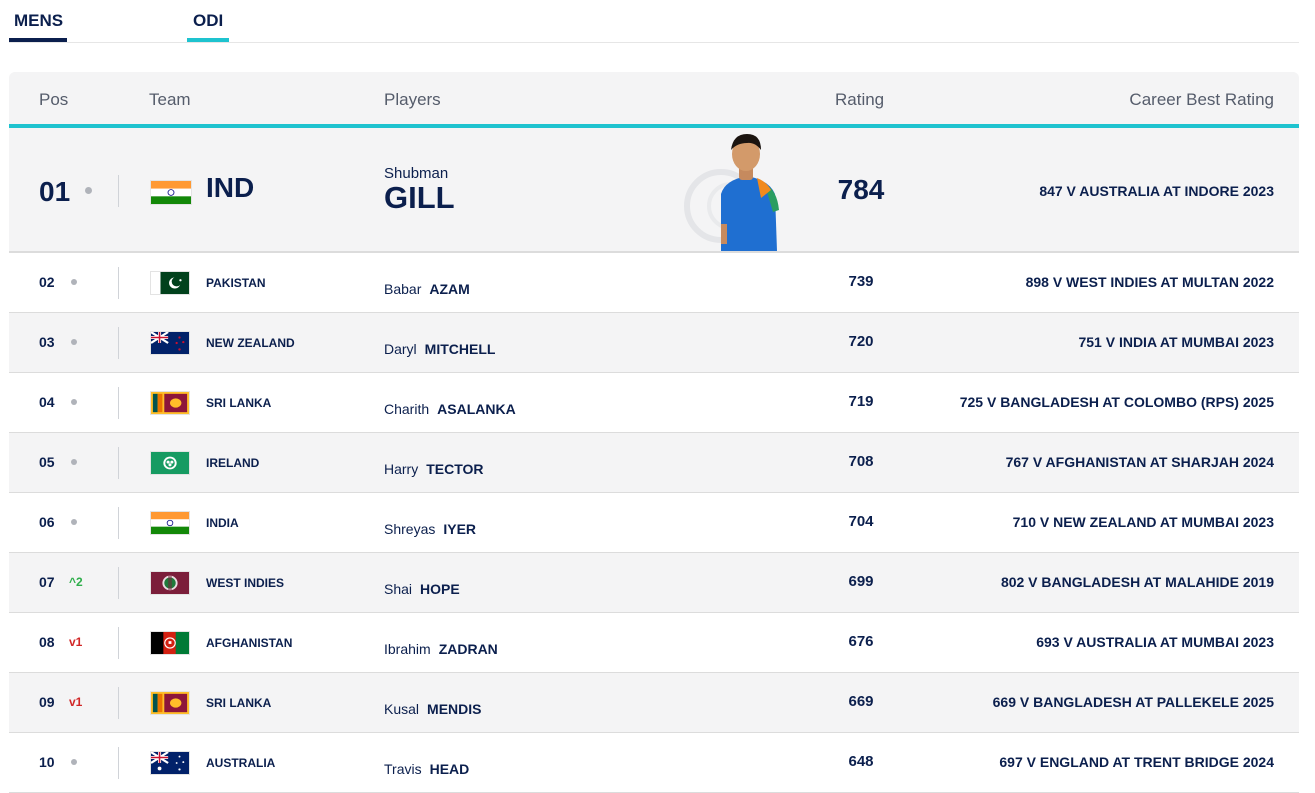 The height and width of the screenshot is (793, 1315). I want to click on player-name: Kusal MENDIS, so click(432, 709).